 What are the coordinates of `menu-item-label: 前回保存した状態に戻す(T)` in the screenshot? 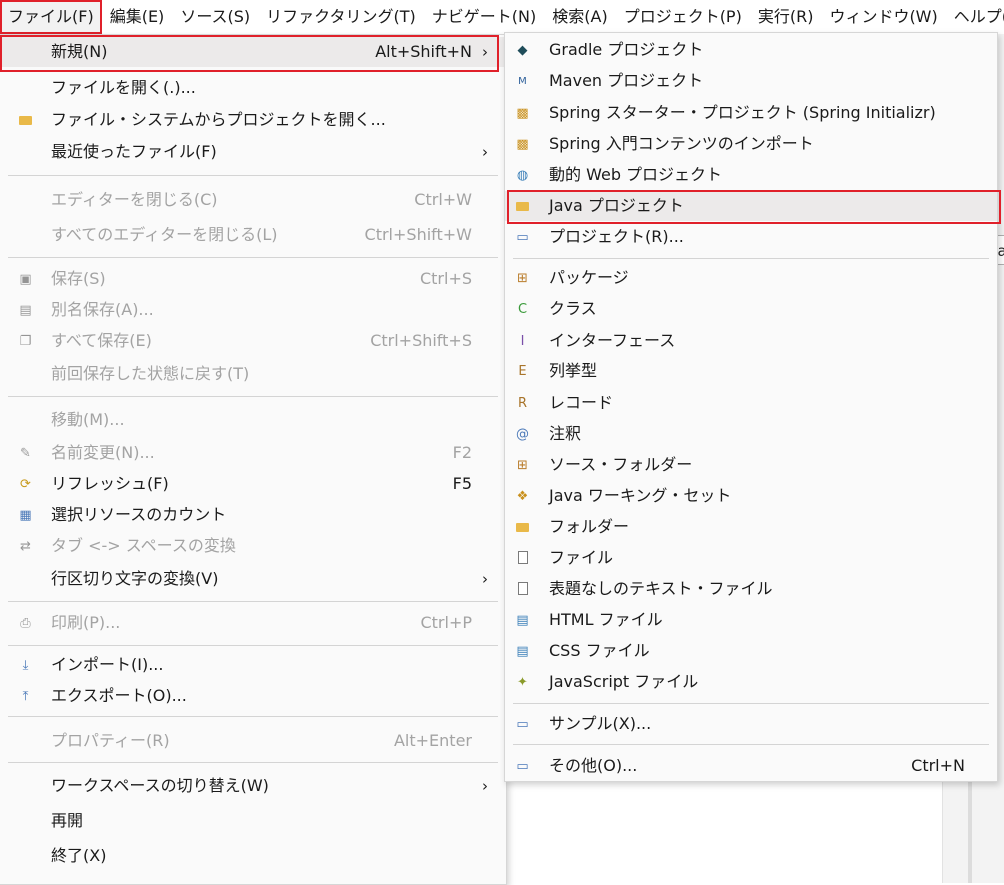 It's located at (150, 373).